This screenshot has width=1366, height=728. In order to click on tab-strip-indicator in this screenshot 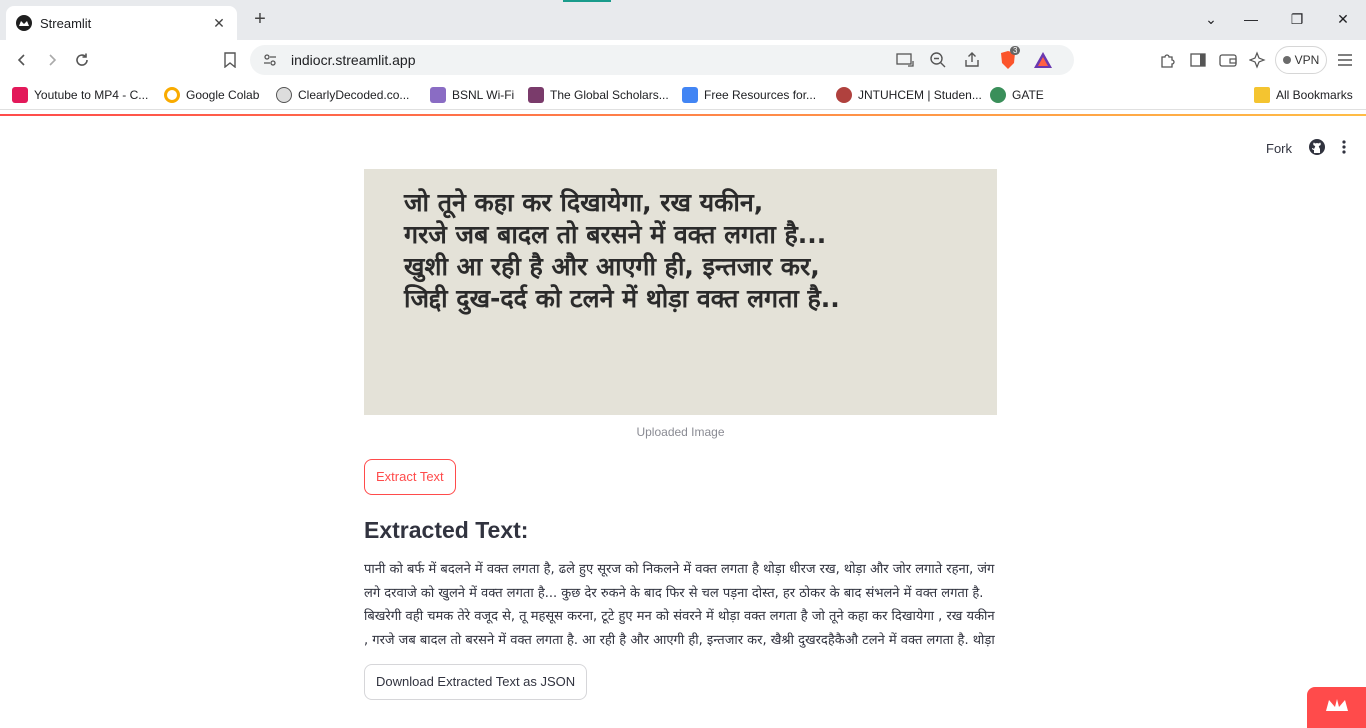, I will do `click(587, 1)`.